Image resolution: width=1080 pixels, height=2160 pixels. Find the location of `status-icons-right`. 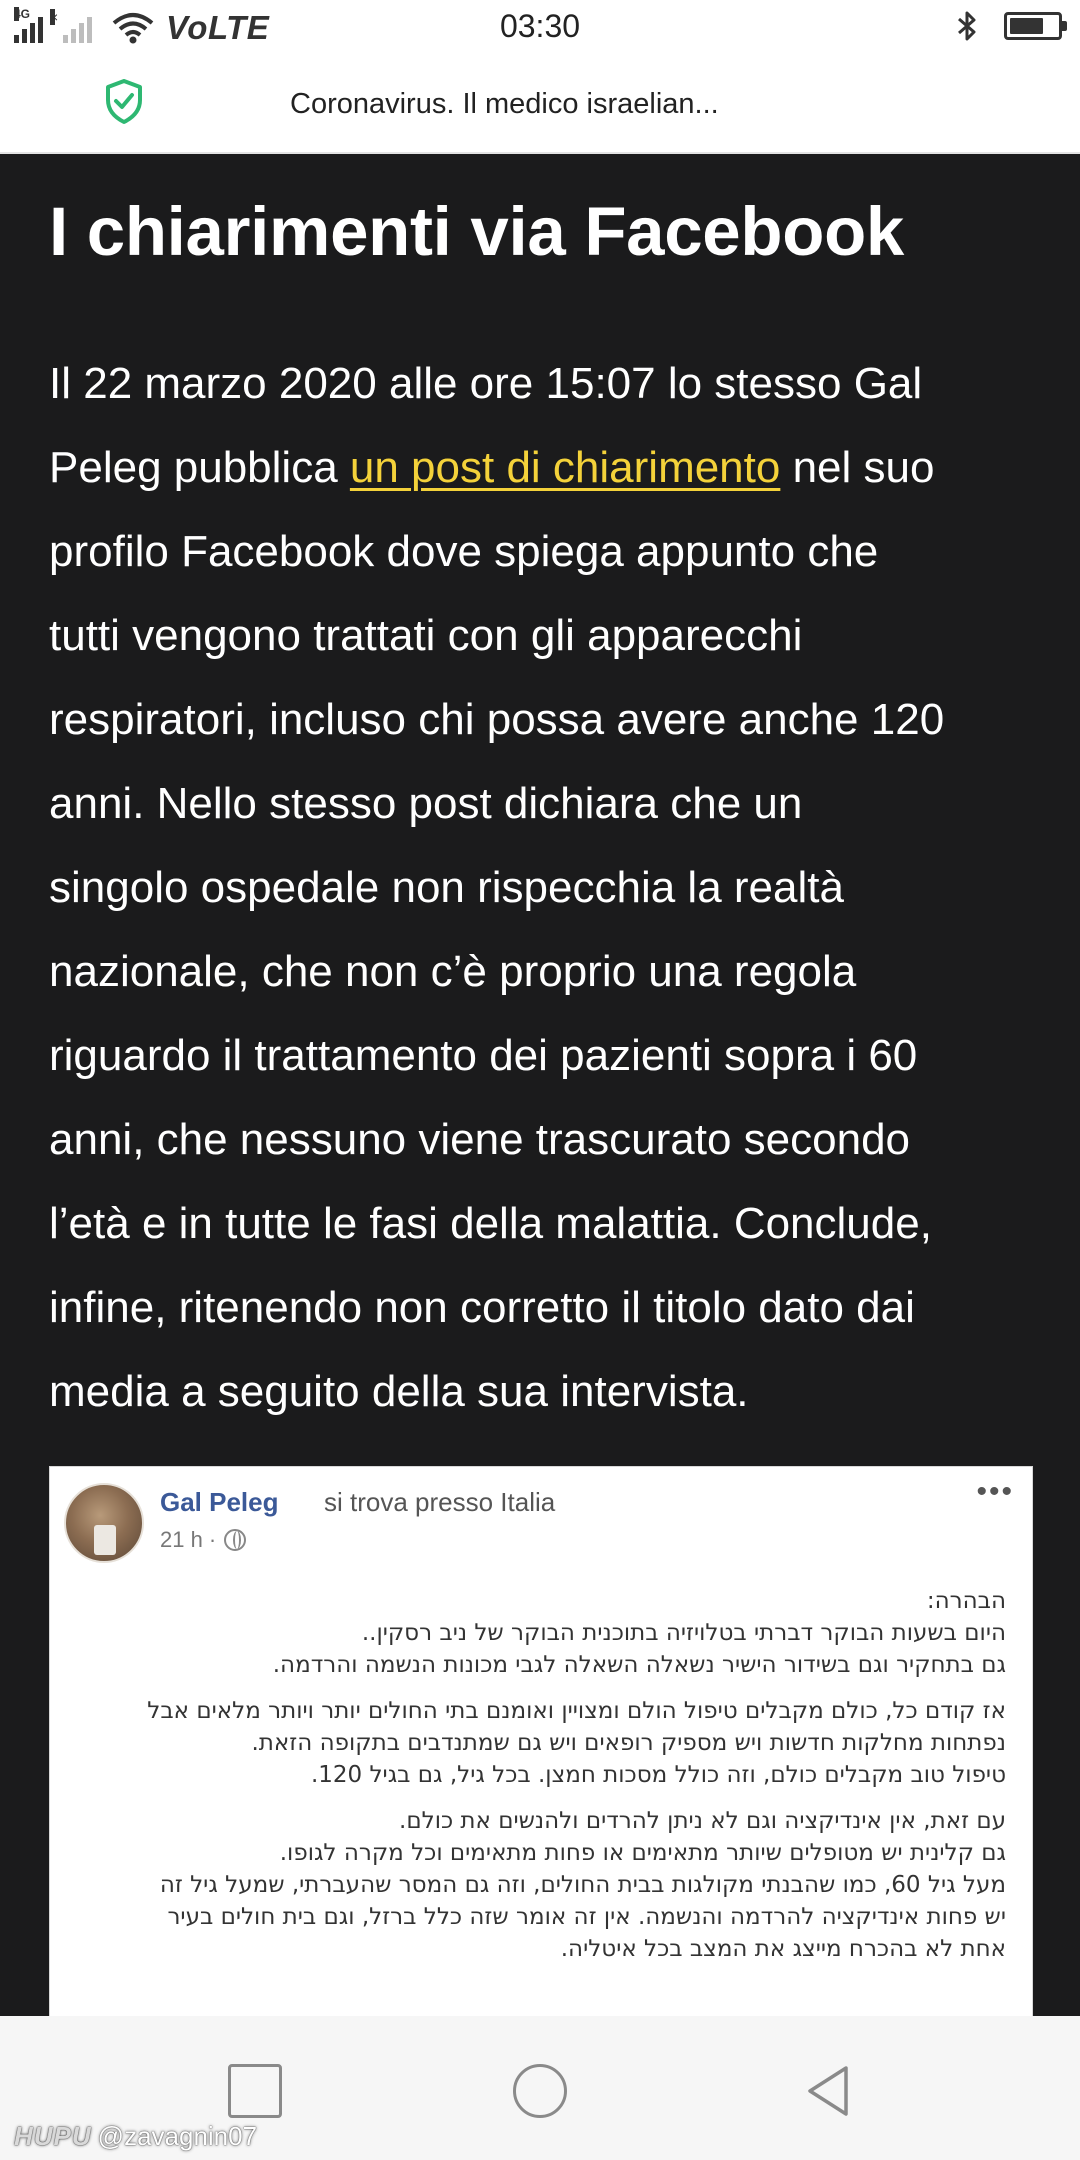

status-icons-right is located at coordinates (1011, 26).